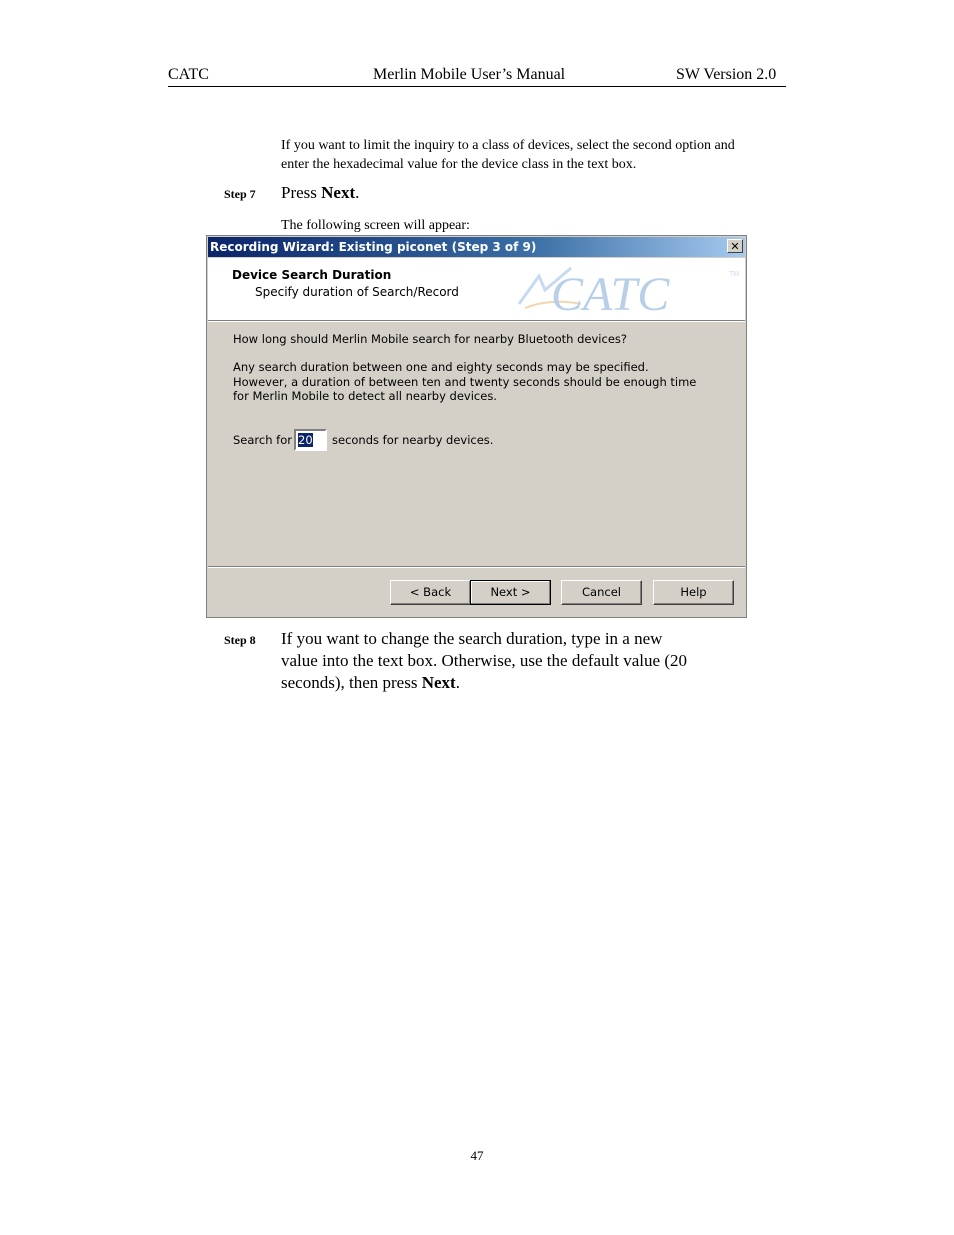 This screenshot has width=954, height=1235. Describe the element at coordinates (610, 294) in the screenshot. I see `catc-logo-text: CATC` at that location.